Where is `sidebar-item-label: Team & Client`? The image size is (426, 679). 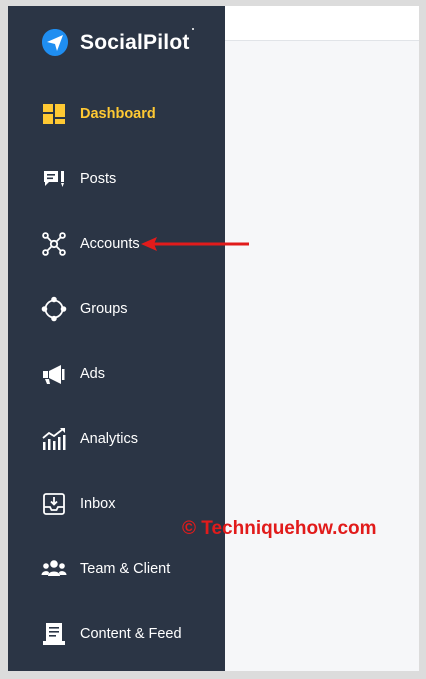
sidebar-item-label: Team & Client is located at coordinates (125, 569).